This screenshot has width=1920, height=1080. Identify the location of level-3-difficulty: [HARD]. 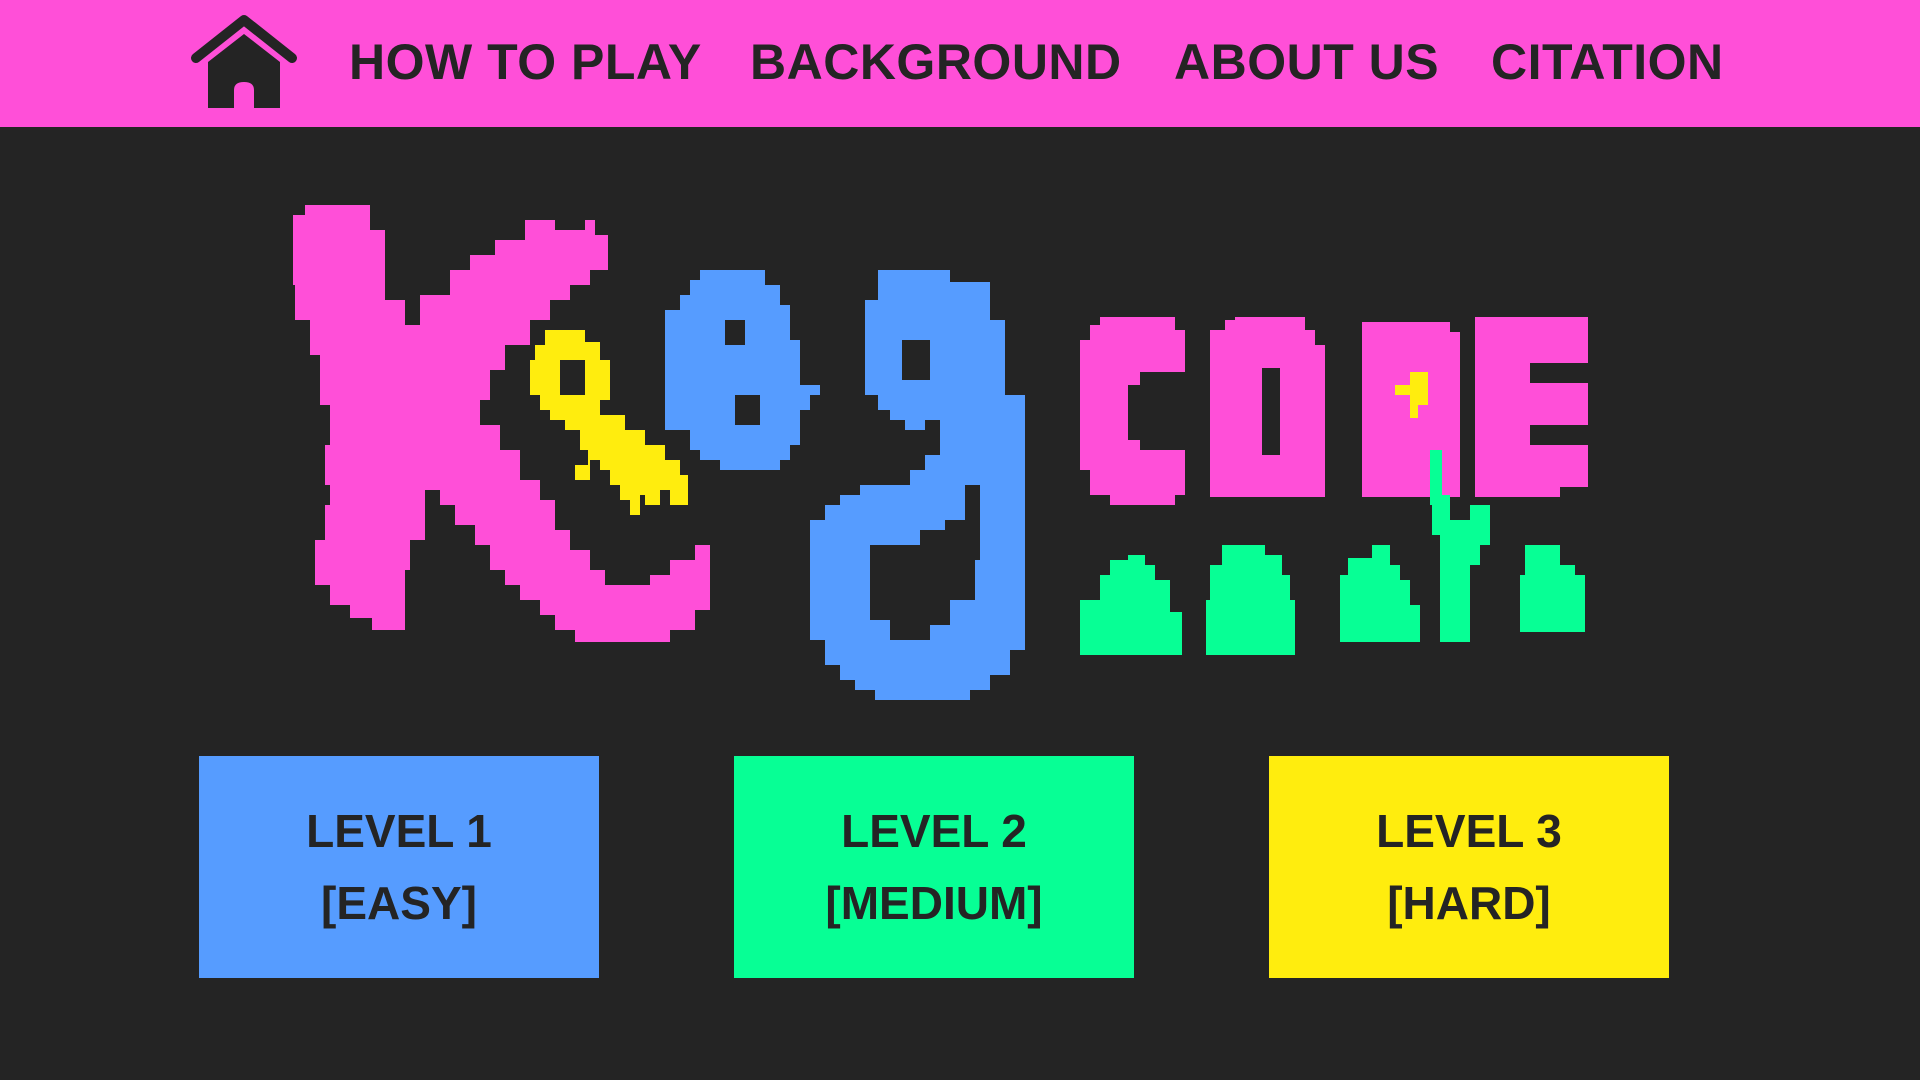
(1469, 903).